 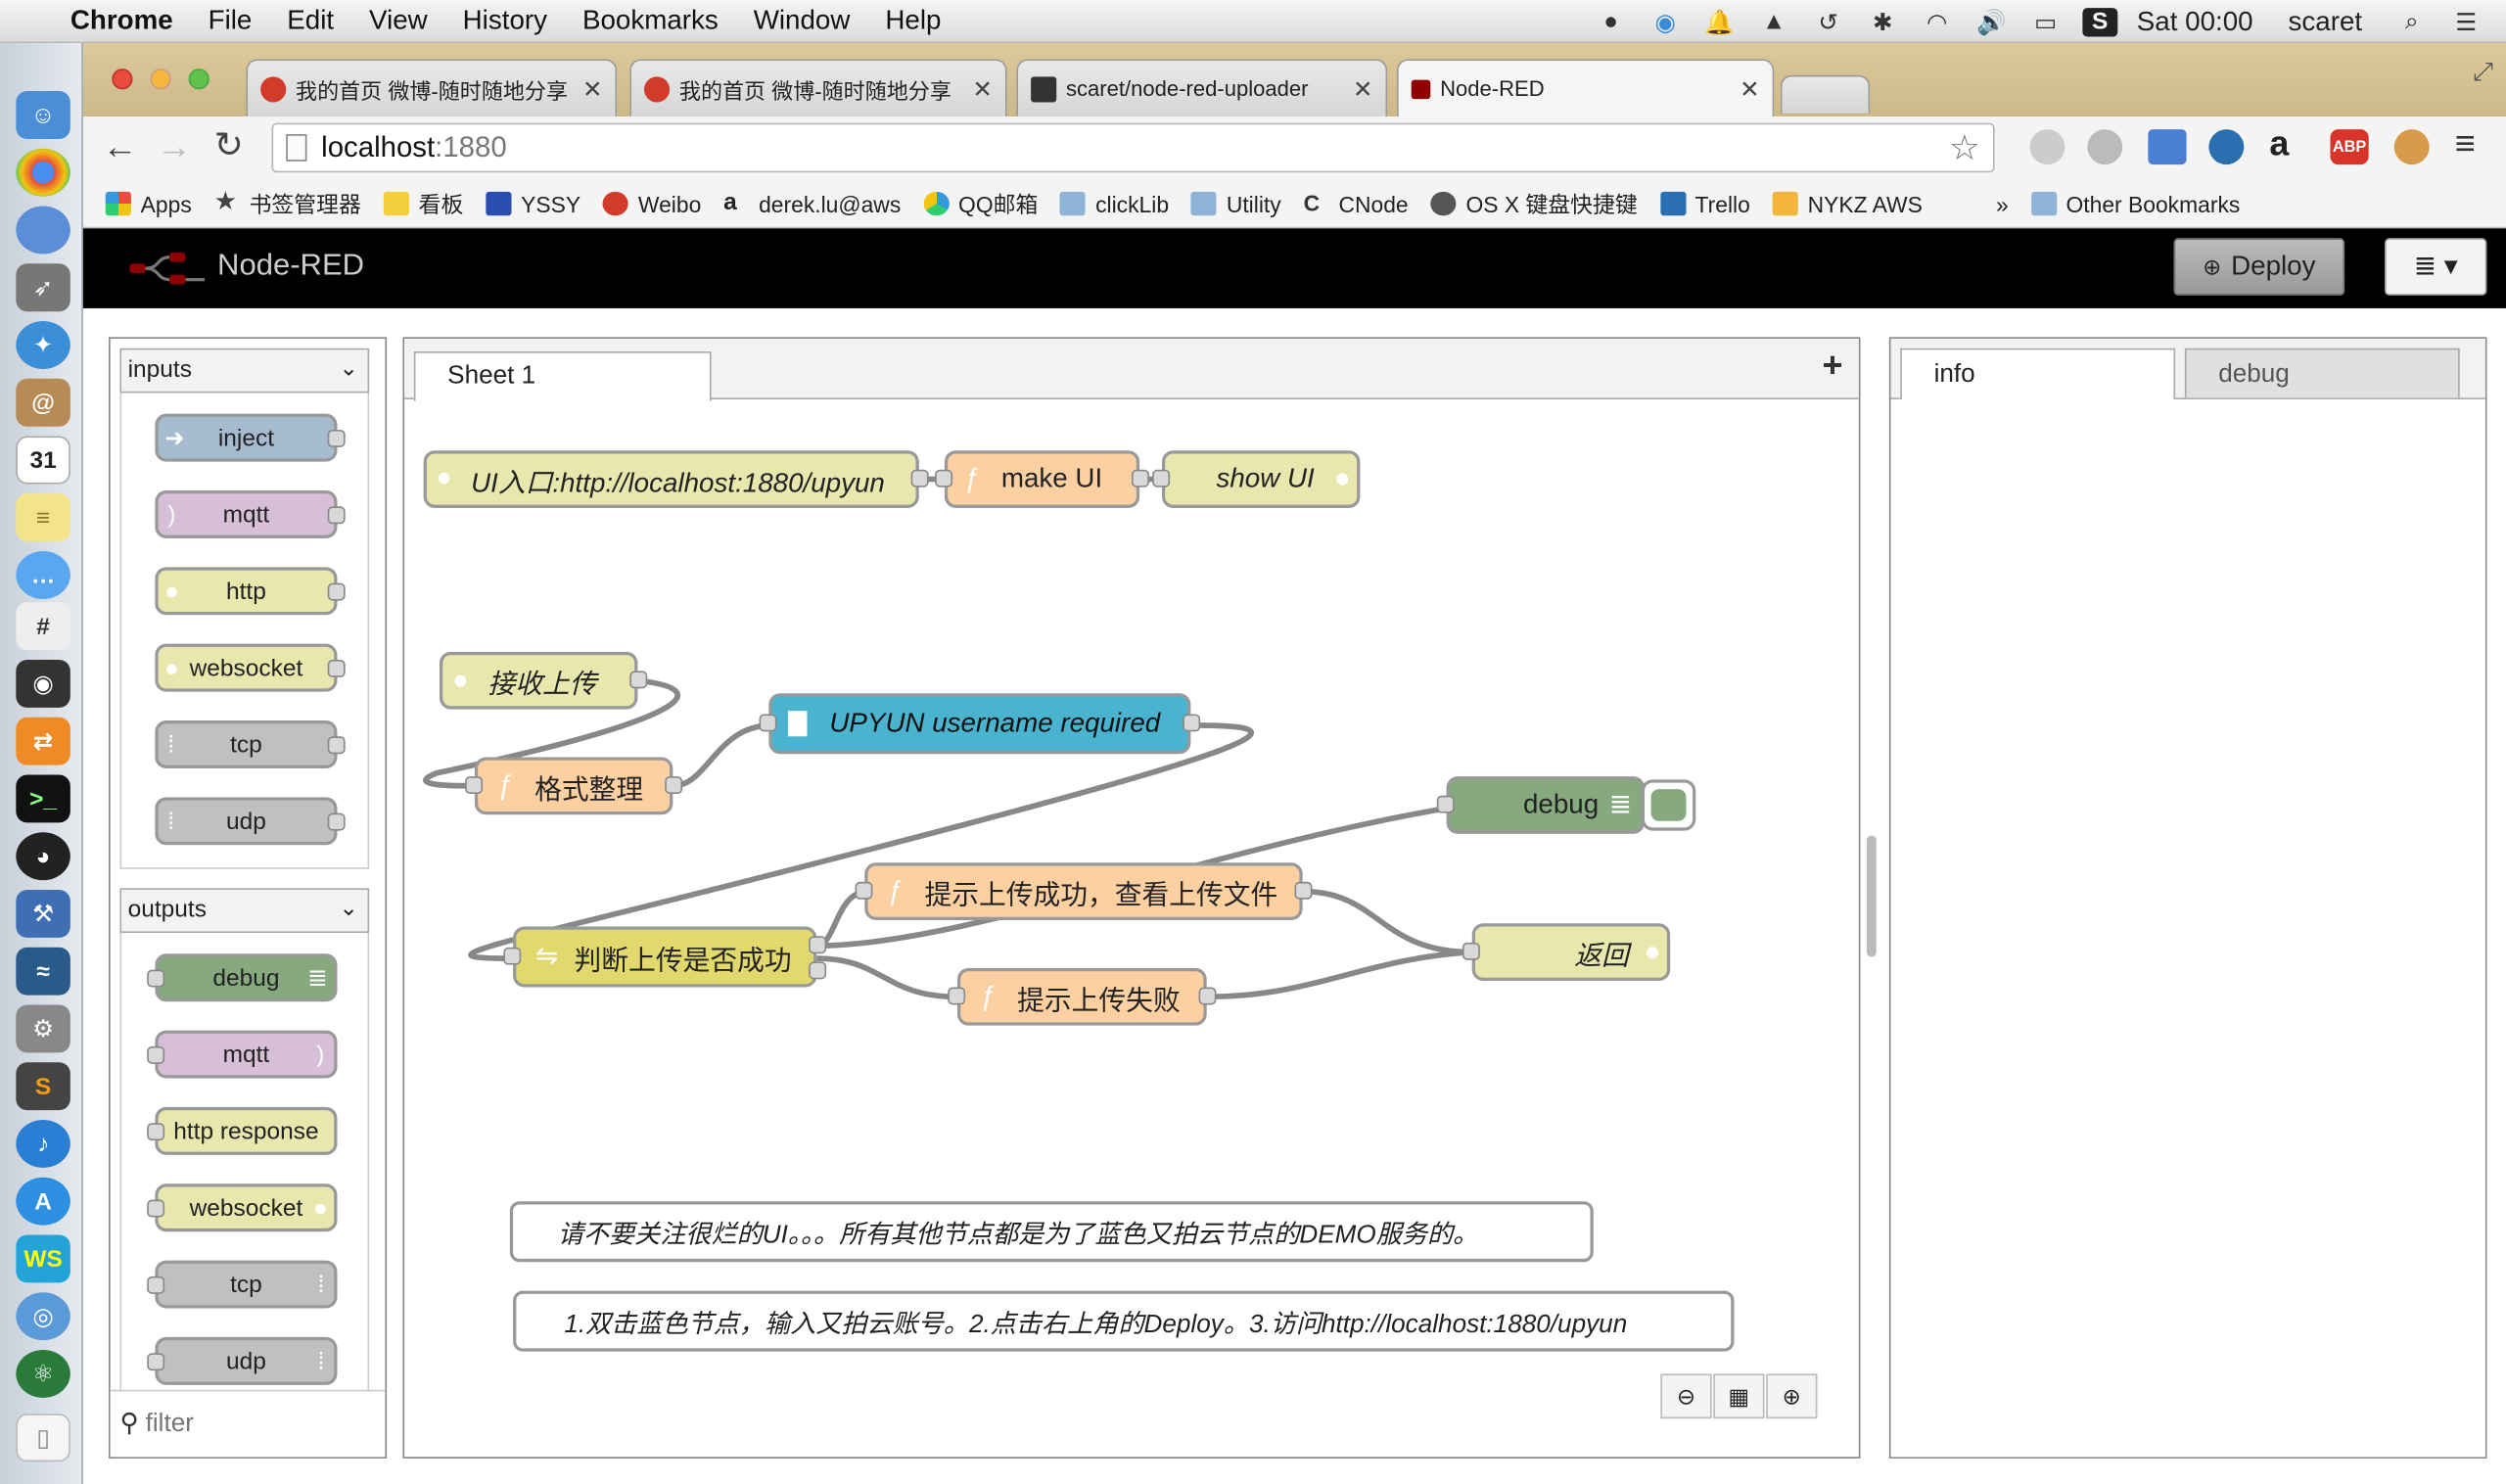 I want to click on bookmark-kanban: 看板, so click(x=423, y=204).